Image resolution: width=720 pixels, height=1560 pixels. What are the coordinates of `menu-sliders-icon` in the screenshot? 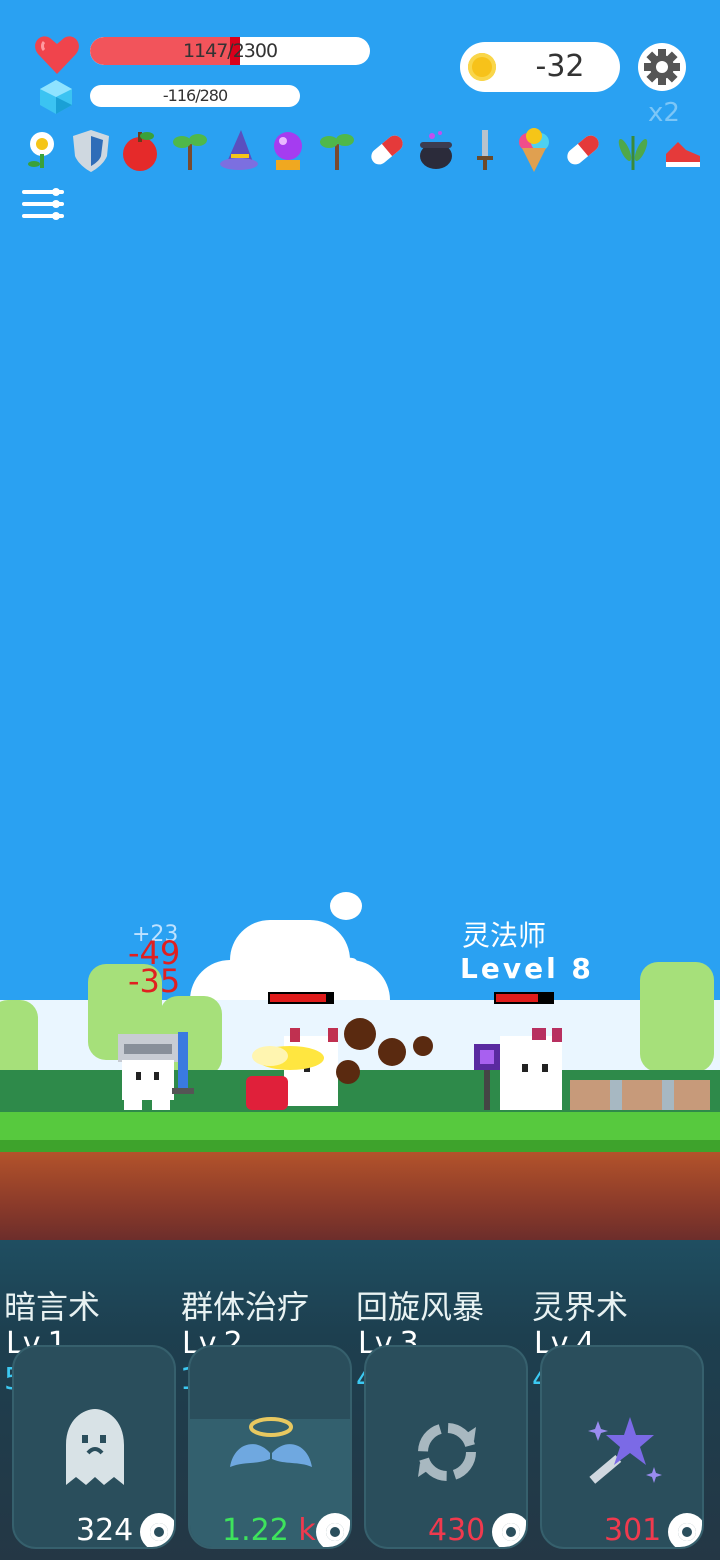 It's located at (44, 204).